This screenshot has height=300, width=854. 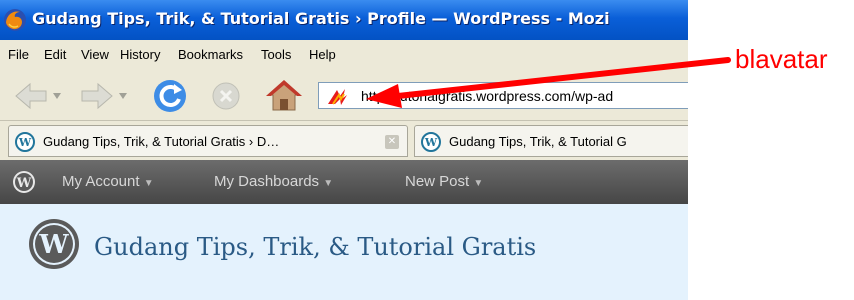 I want to click on forward-dropdown-icon, so click(x=123, y=96).